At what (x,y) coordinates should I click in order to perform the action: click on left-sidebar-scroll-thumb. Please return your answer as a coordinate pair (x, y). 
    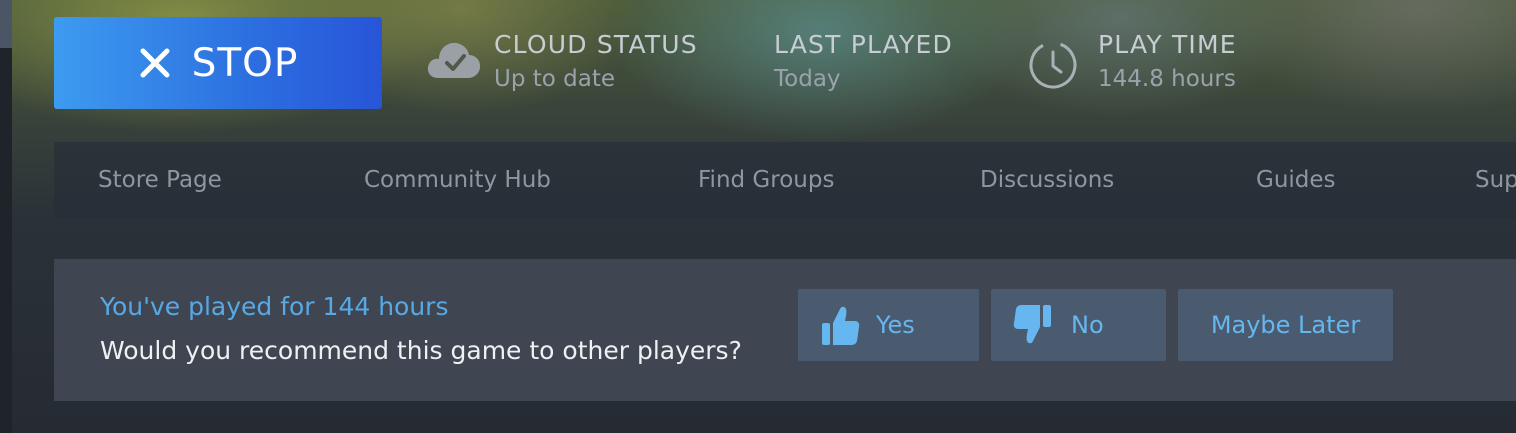
    Looking at the image, I should click on (6, 24).